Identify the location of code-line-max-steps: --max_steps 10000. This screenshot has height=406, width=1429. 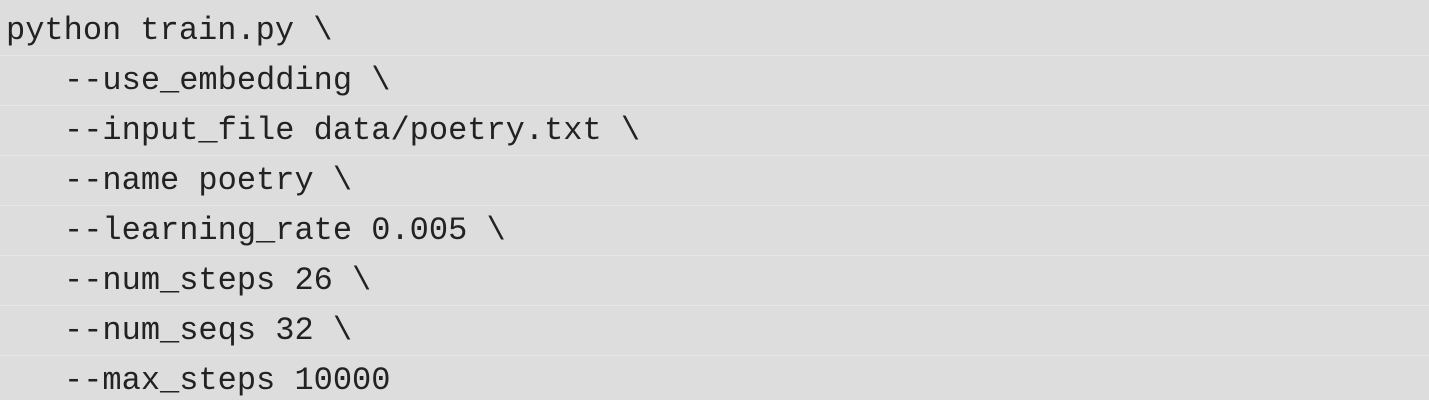
(714, 381).